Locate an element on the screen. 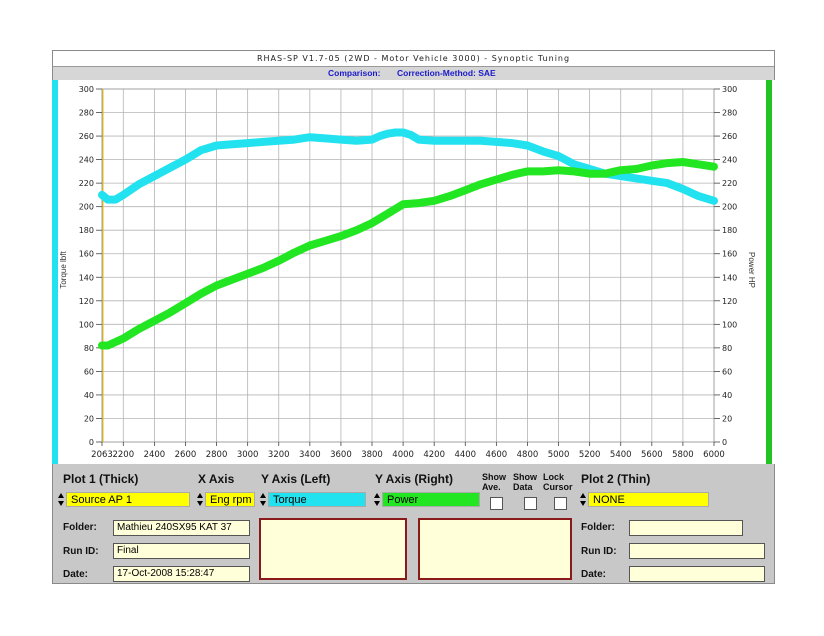  left-date-field: 17-Oct-2008 15:28:47 is located at coordinates (181, 574).